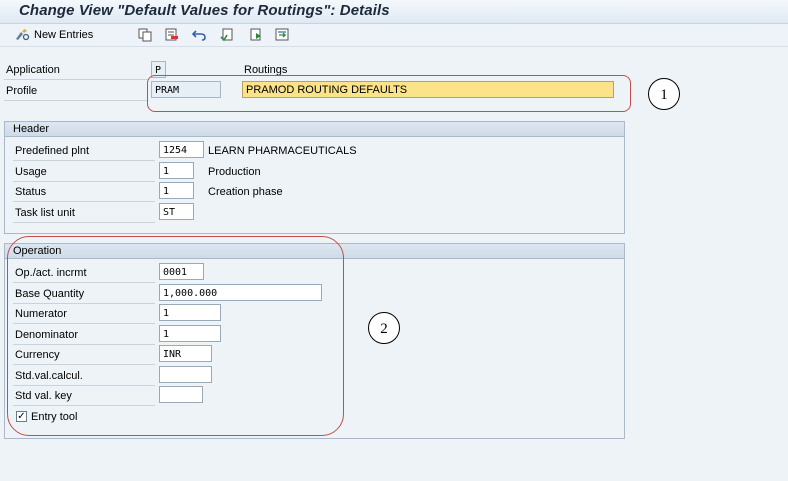 The width and height of the screenshot is (788, 481). I want to click on predefined-plant-label: Predefined plnt, so click(84, 151).